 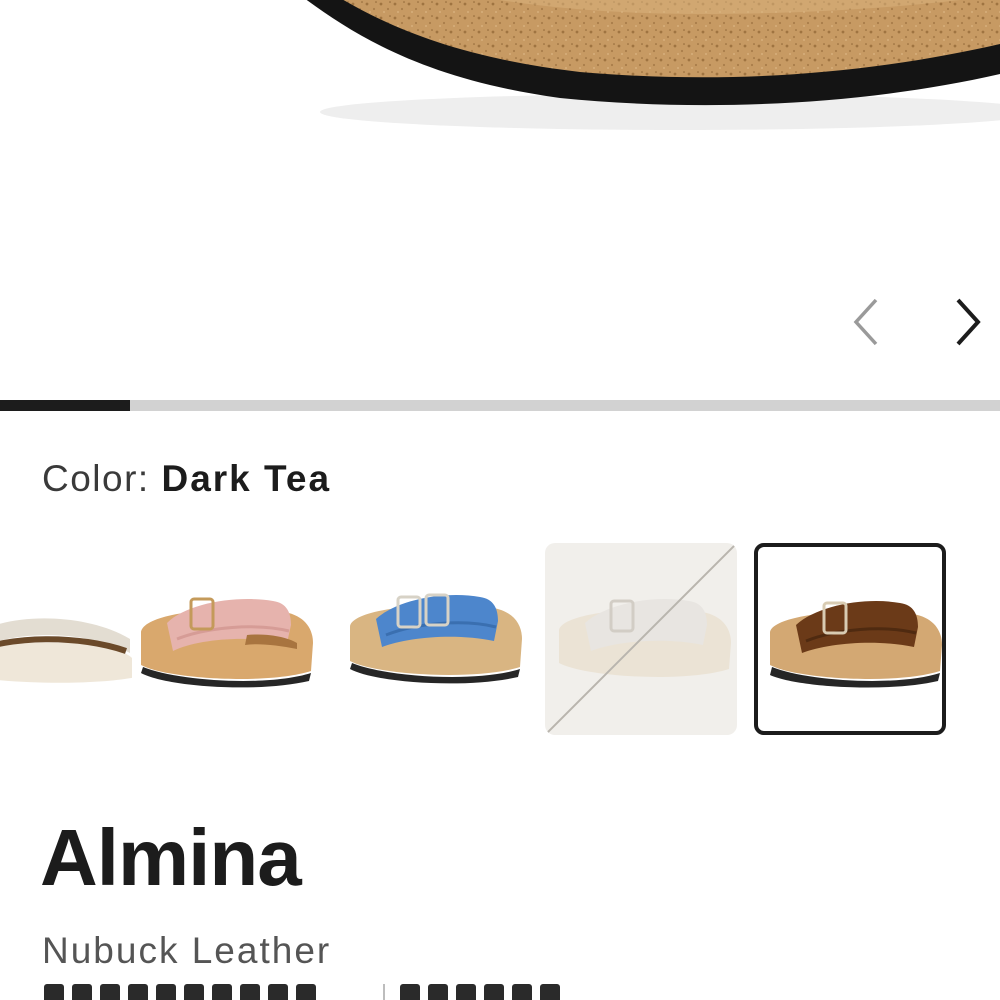 I want to click on selected-color-name: Dark Tea, so click(x=246, y=478).